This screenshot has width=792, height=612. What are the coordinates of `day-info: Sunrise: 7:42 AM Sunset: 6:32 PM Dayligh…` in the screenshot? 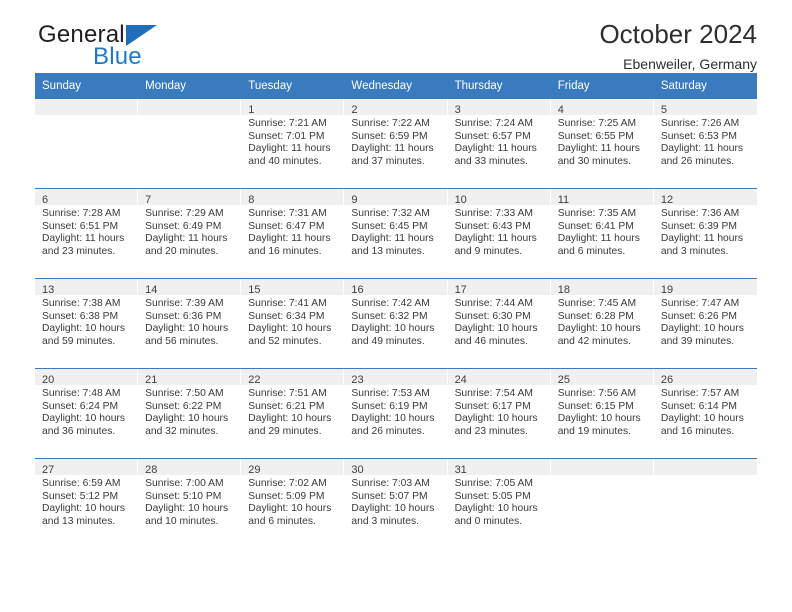 It's located at (395, 321).